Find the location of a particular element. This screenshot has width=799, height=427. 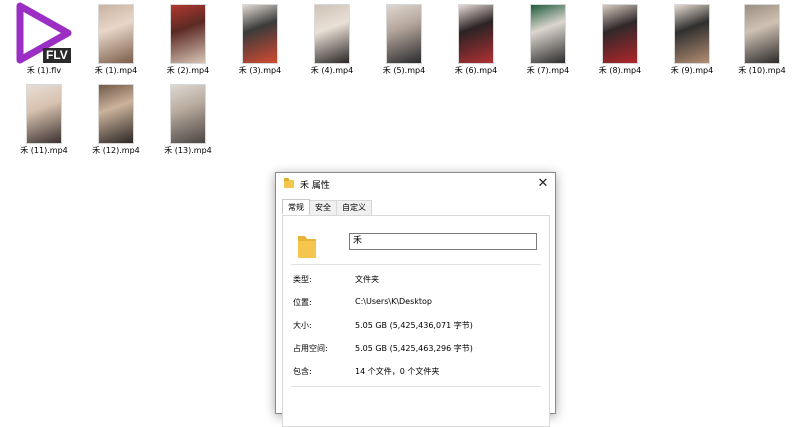

property-value: 文件夹 is located at coordinates (367, 279).